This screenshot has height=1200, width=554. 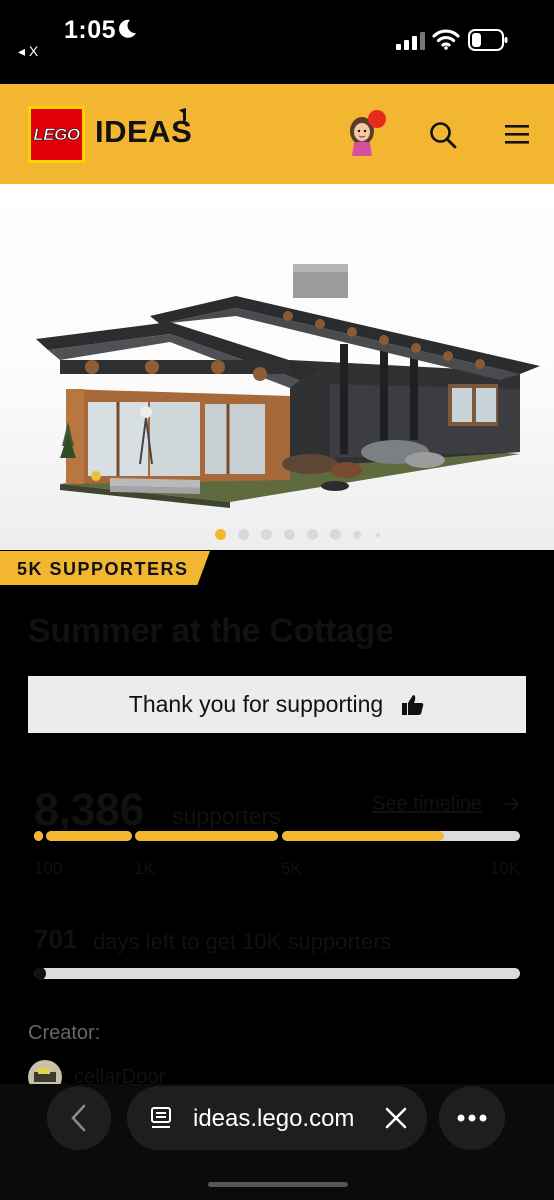 What do you see at coordinates (48, 868) in the screenshot?
I see `milestone-tick-100: 100` at bounding box center [48, 868].